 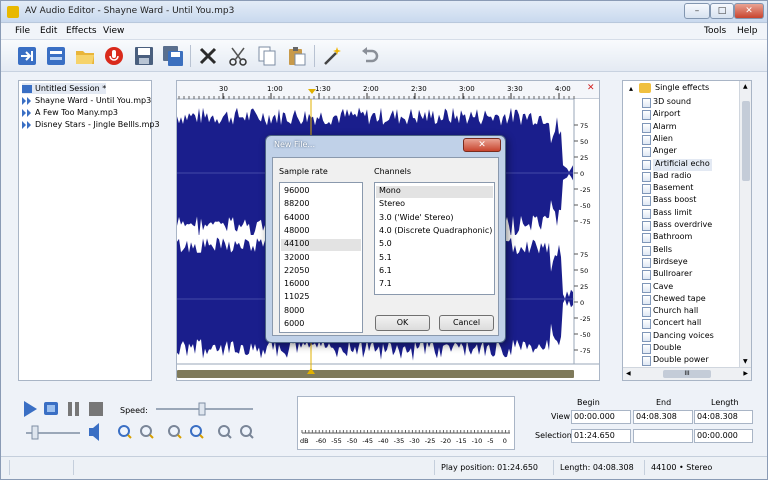 What do you see at coordinates (385, 272) in the screenshot?
I see `channel-option: 6.1` at bounding box center [385, 272].